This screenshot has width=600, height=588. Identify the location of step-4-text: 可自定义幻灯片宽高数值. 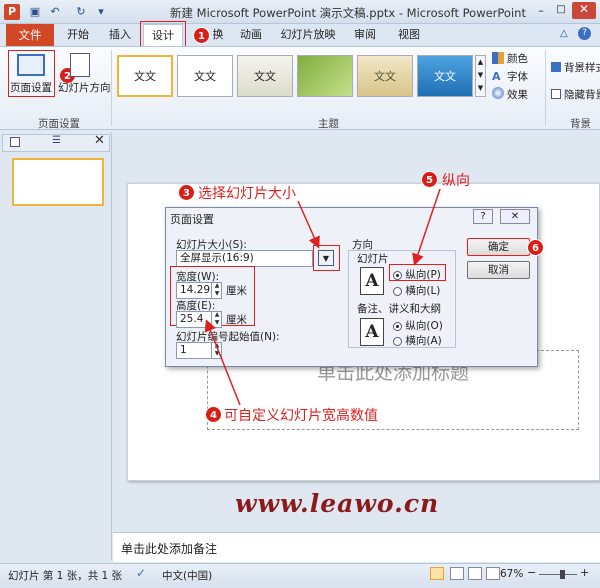
(301, 416).